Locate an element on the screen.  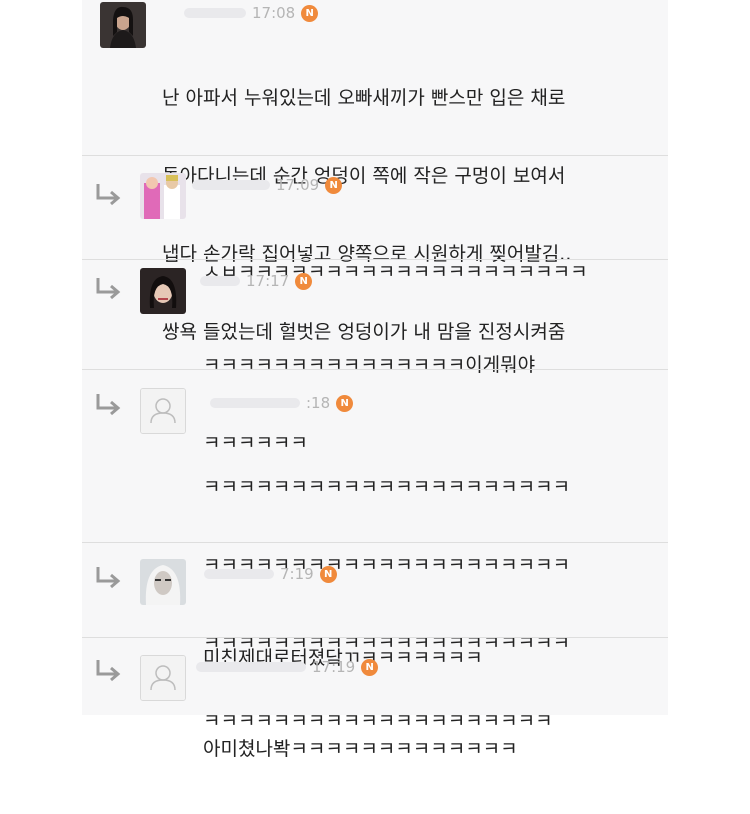
comment-meta: 17:19 N is located at coordinates (287, 667).